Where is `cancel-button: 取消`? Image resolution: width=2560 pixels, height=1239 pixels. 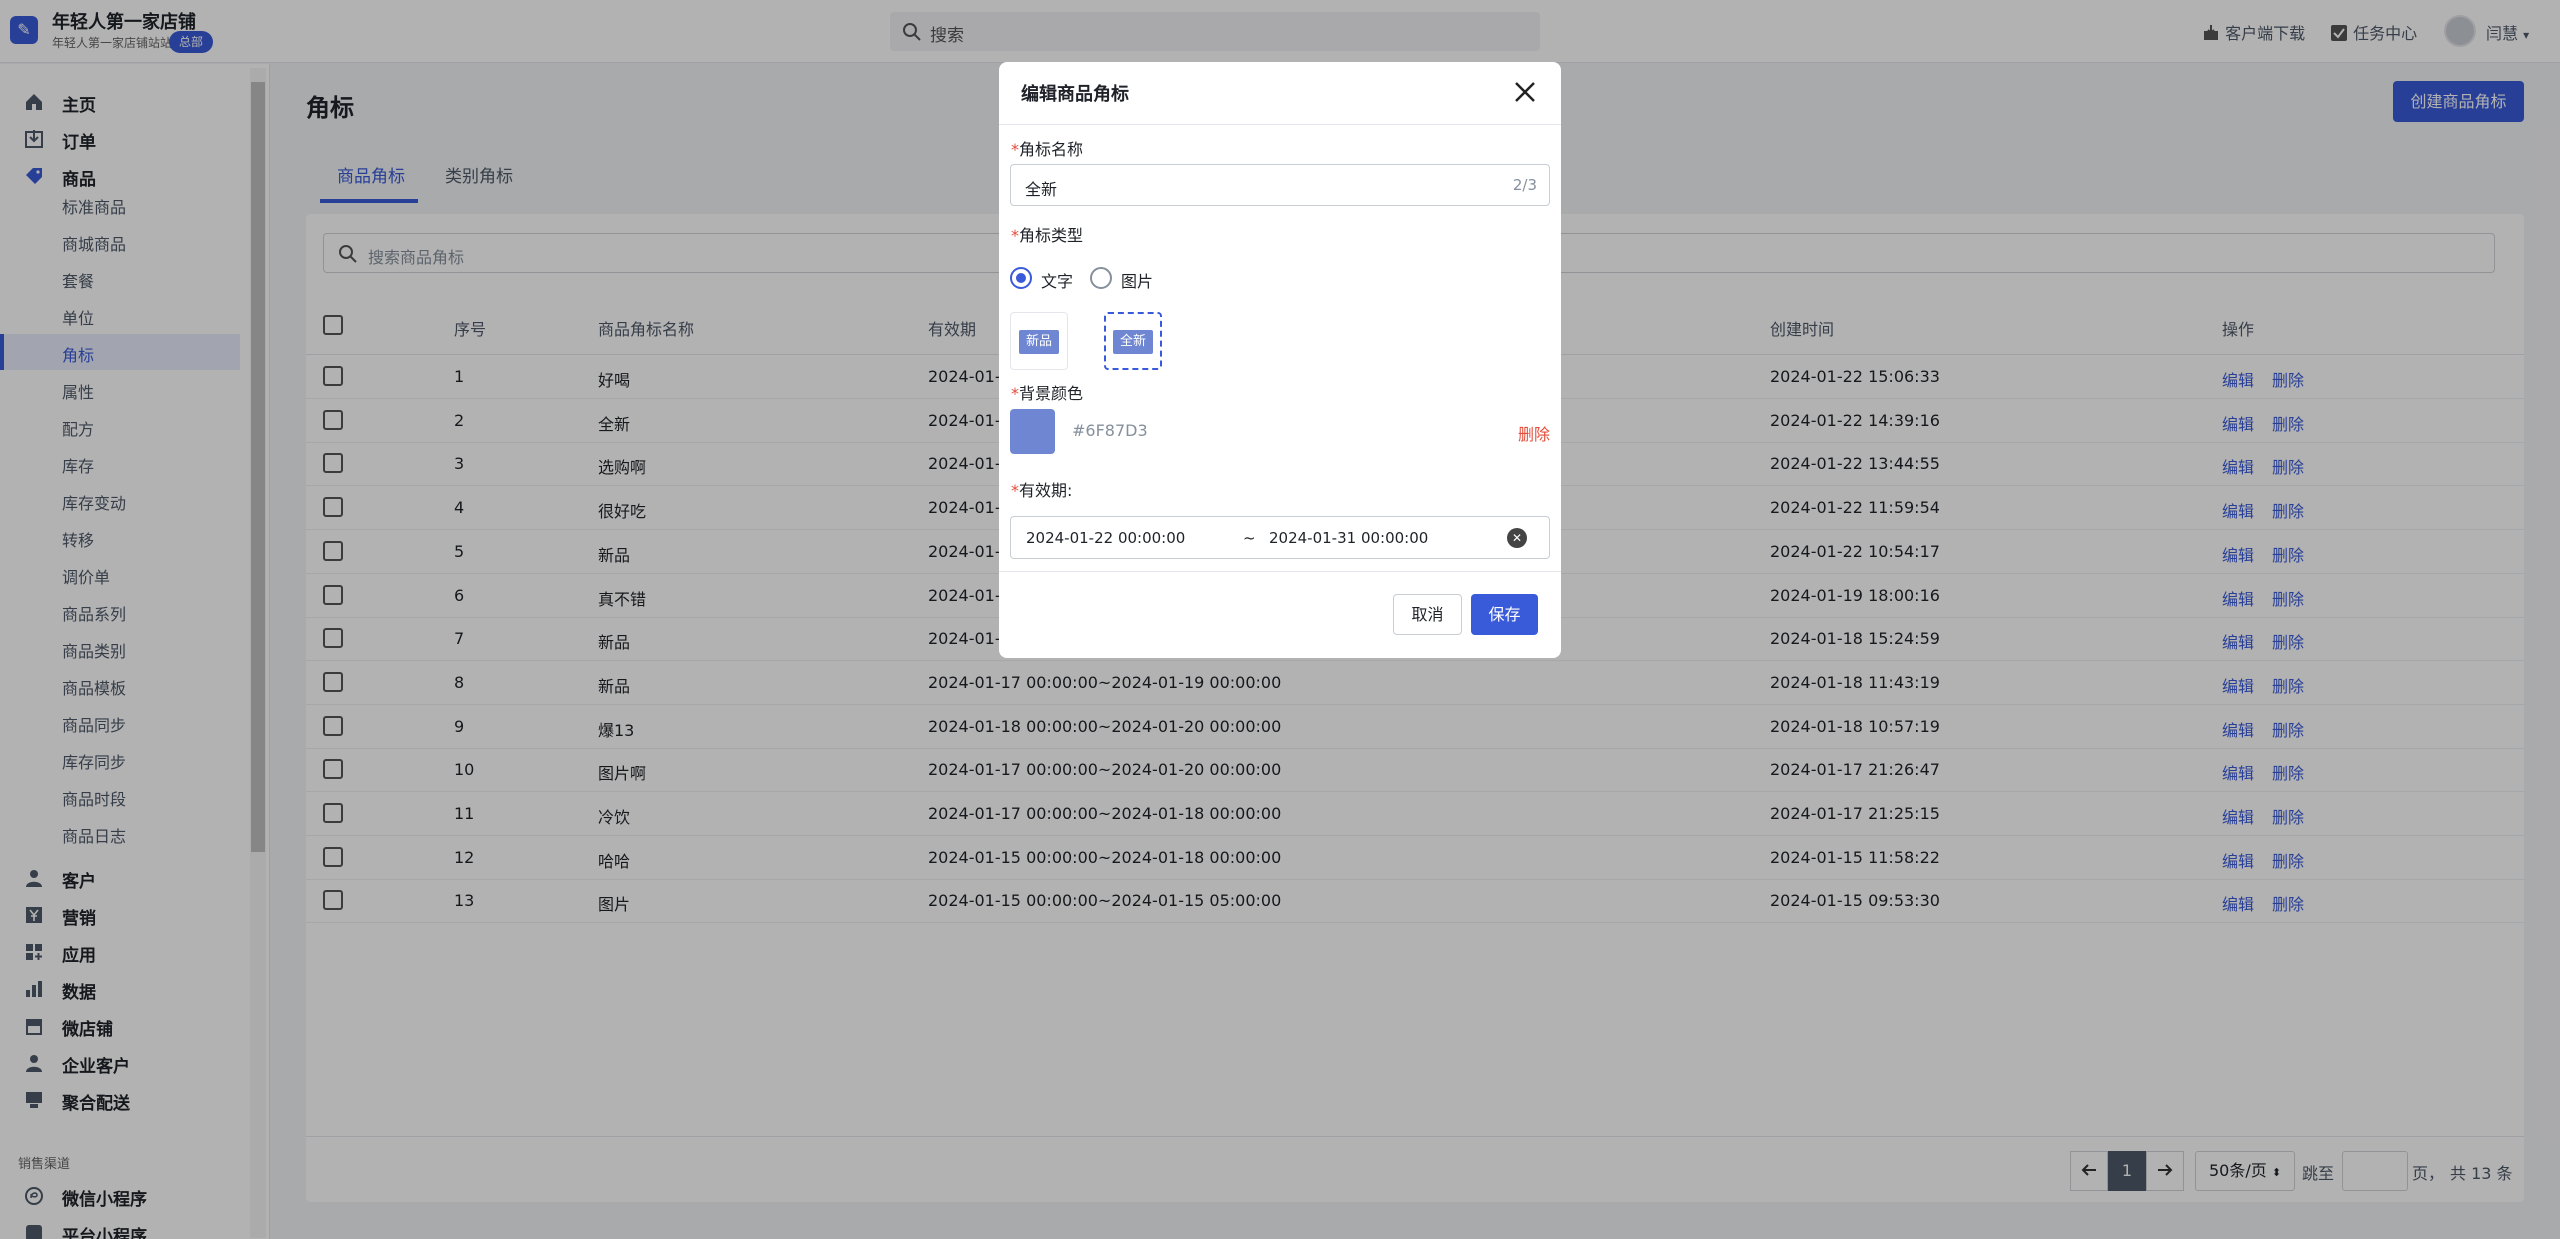
cancel-button: 取消 is located at coordinates (1427, 614).